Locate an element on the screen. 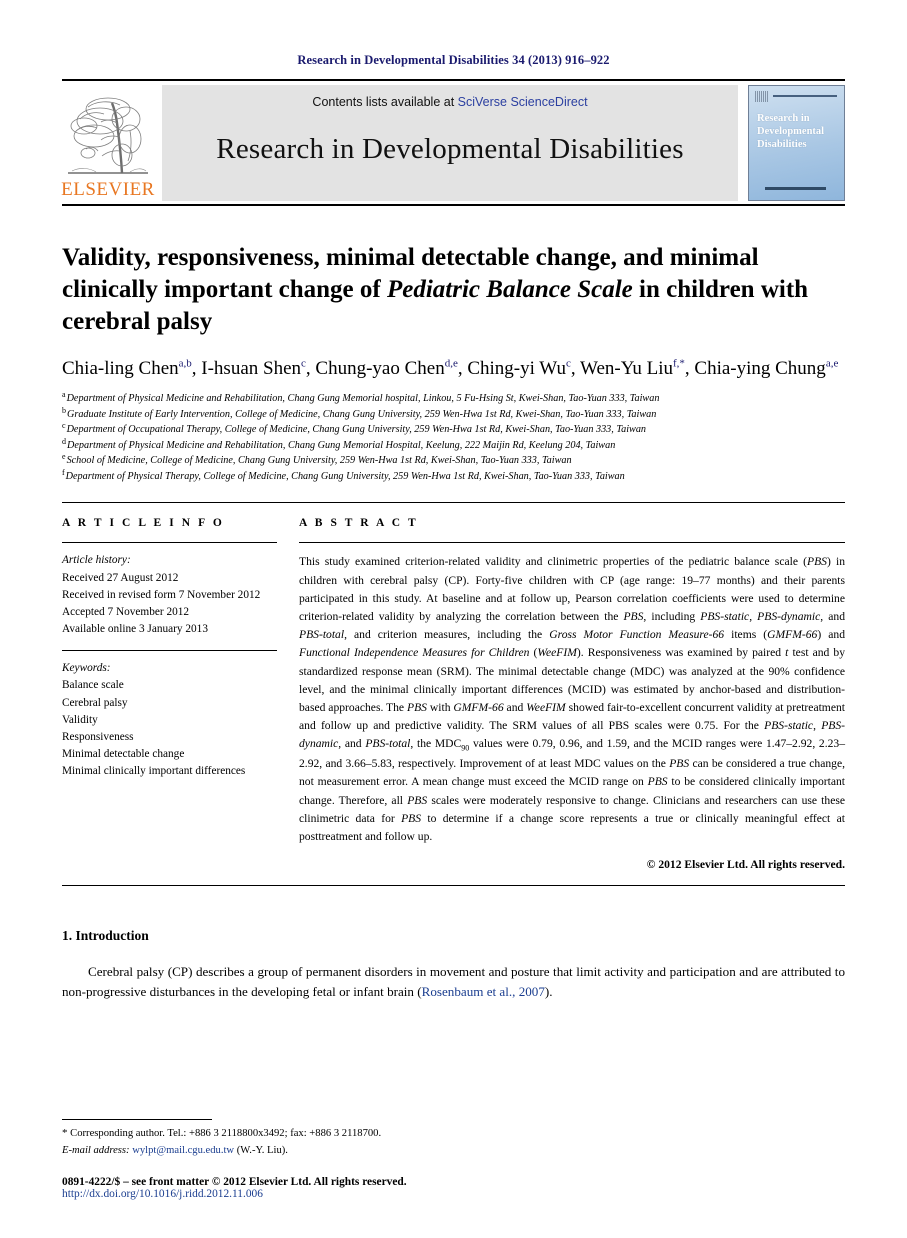 The width and height of the screenshot is (907, 1238). author-name: Chia-ying Chung is located at coordinates (760, 368).